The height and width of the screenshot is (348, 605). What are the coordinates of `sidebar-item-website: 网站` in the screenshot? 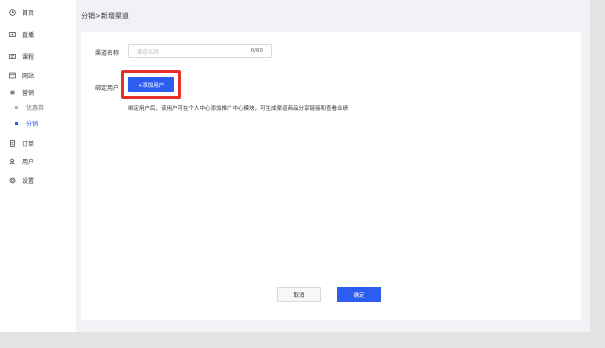 It's located at (21, 75).